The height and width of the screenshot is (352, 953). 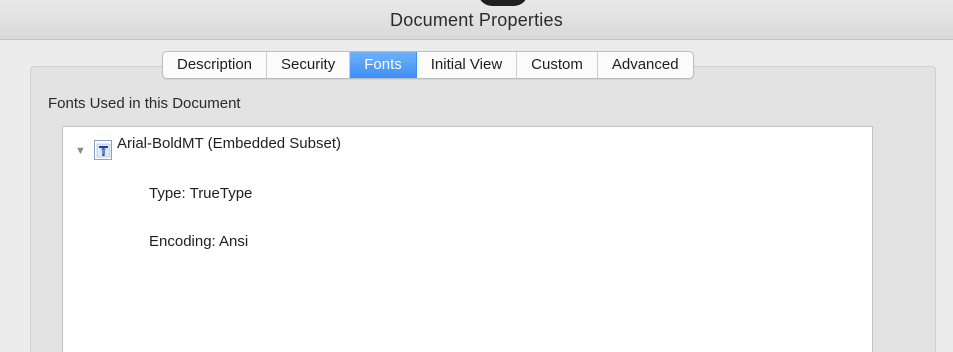 I want to click on font-tree-item: ▼ Arial-BoldMT (Embedded Subset), so click(x=208, y=148).